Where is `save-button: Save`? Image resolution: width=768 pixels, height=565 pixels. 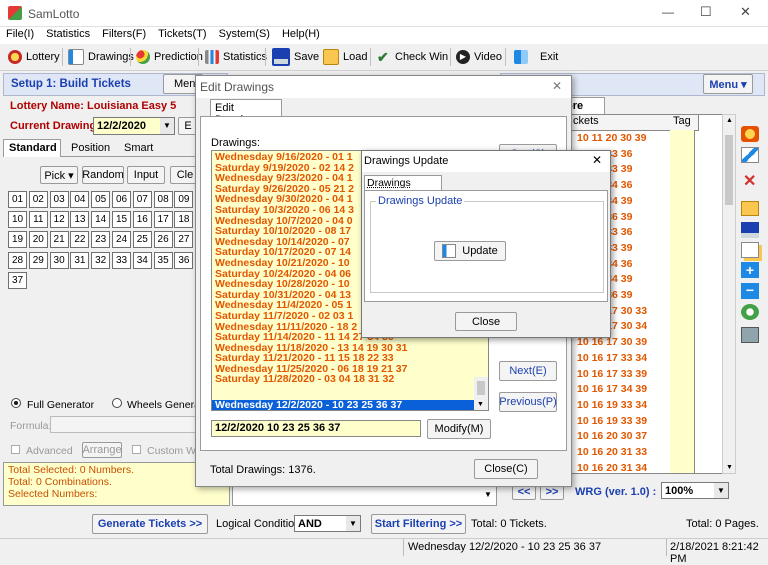 save-button: Save is located at coordinates (295, 57).